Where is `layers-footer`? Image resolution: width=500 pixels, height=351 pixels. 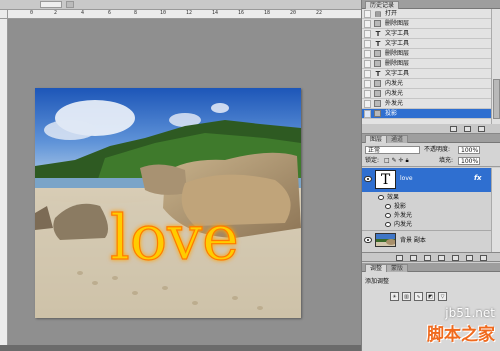 layers-footer is located at coordinates (431, 257).